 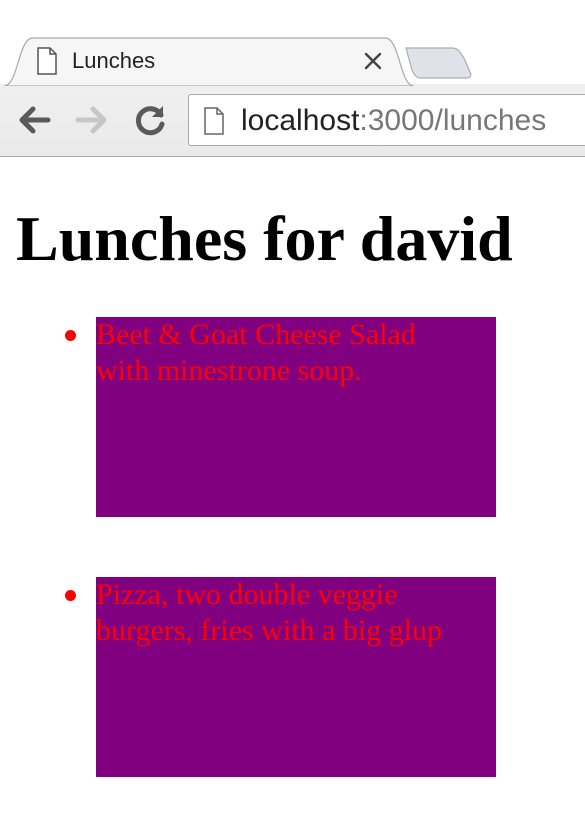 I want to click on tab-shape, so click(x=209, y=61).